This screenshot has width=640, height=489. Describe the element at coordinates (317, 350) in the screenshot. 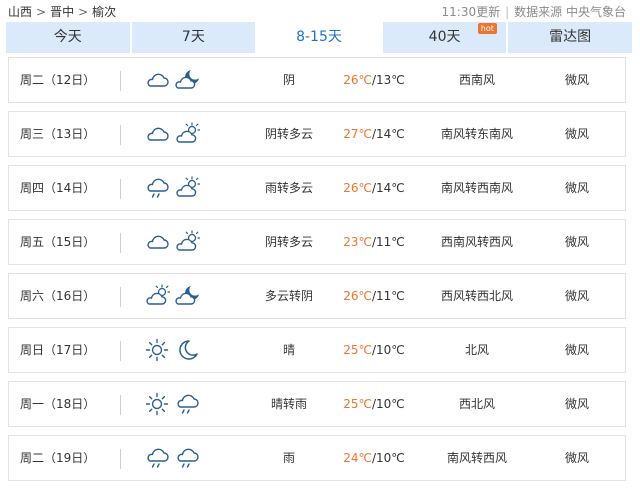

I see `forecast-row: 周日（17日） 晴 25℃/10℃ 北风 微风` at that location.